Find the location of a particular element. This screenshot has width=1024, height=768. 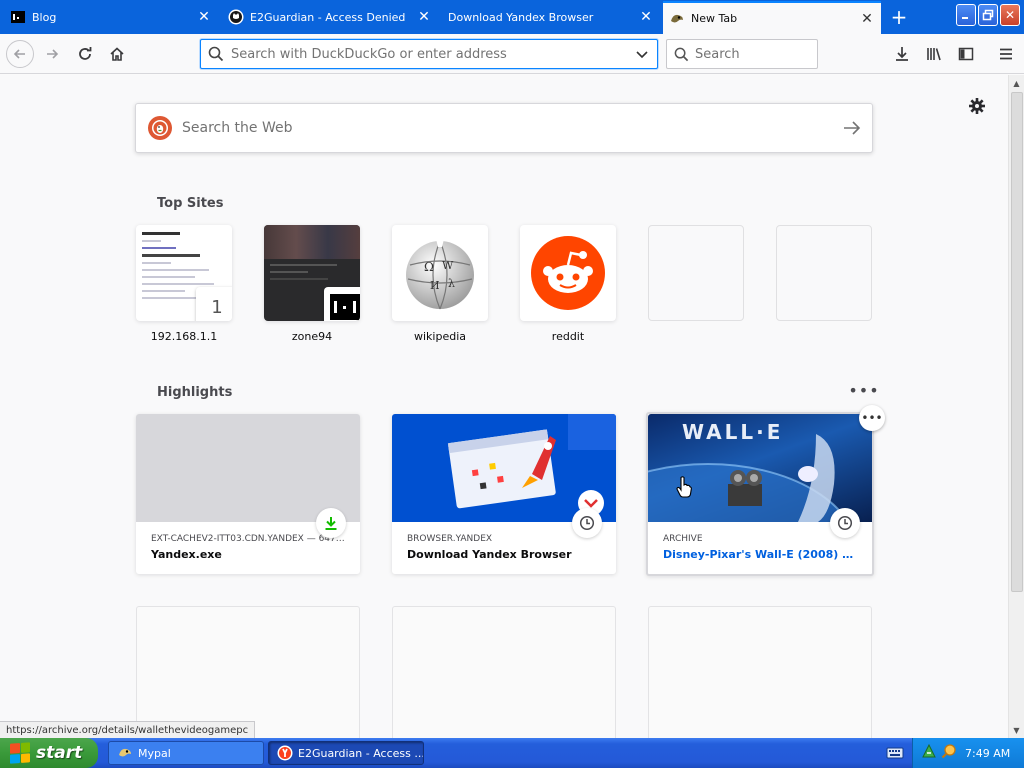

restore-button is located at coordinates (988, 15).